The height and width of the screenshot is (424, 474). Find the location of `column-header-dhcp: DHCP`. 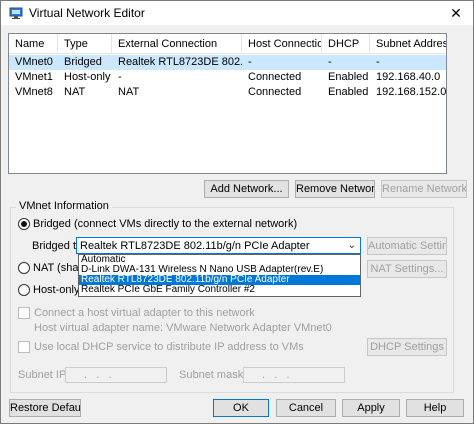

column-header-dhcp: DHCP is located at coordinates (346, 44).